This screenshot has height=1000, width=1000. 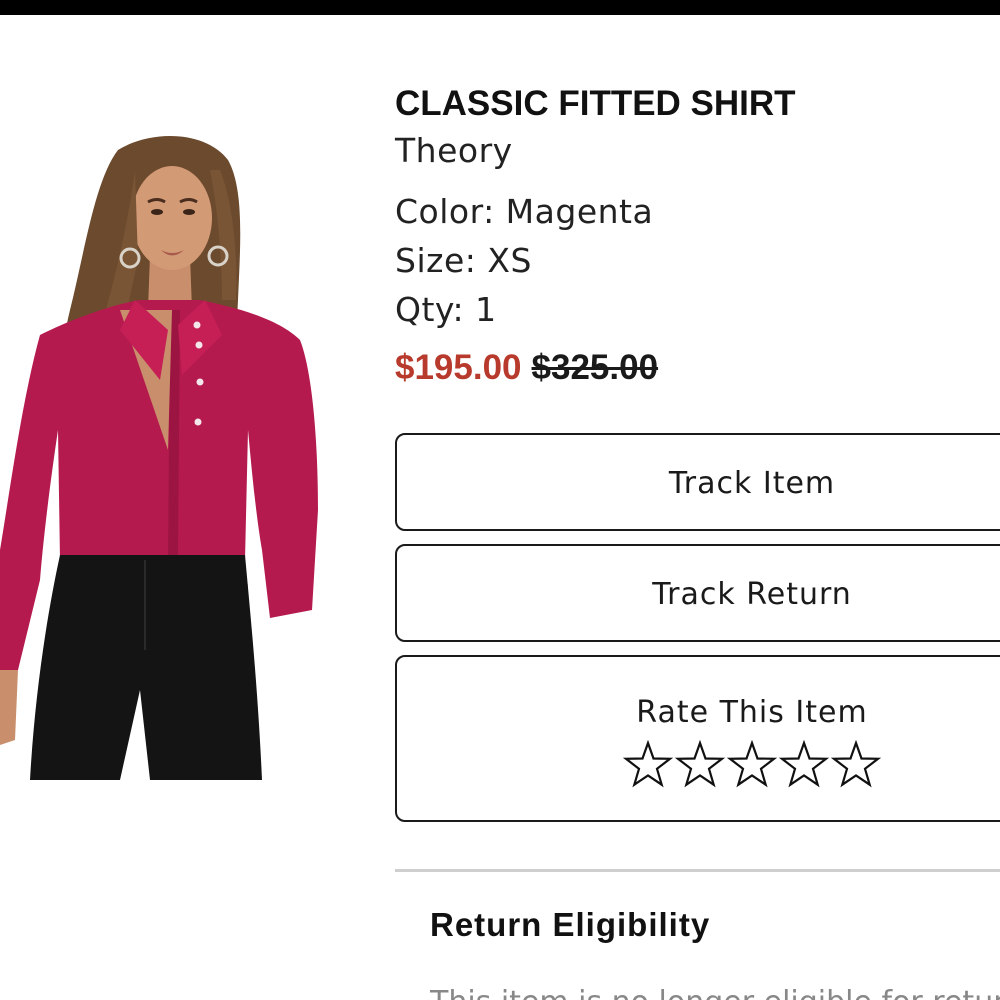 I want to click on price-row: $195.00 $325.00, so click(x=697, y=368).